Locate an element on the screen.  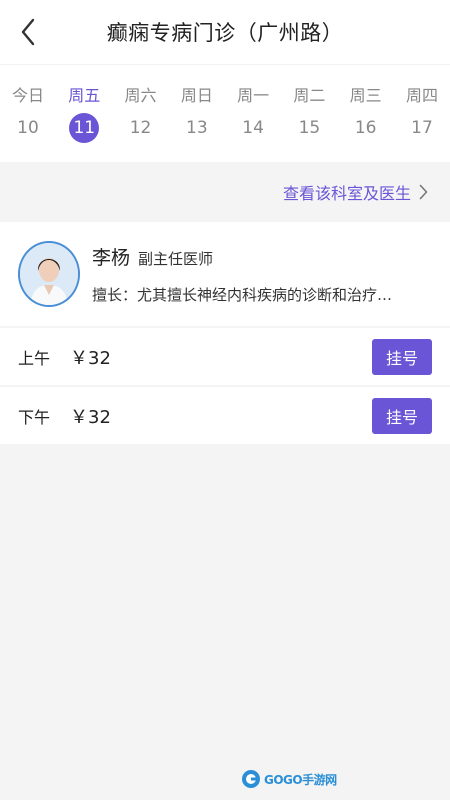
date-number: 17 is located at coordinates (422, 128).